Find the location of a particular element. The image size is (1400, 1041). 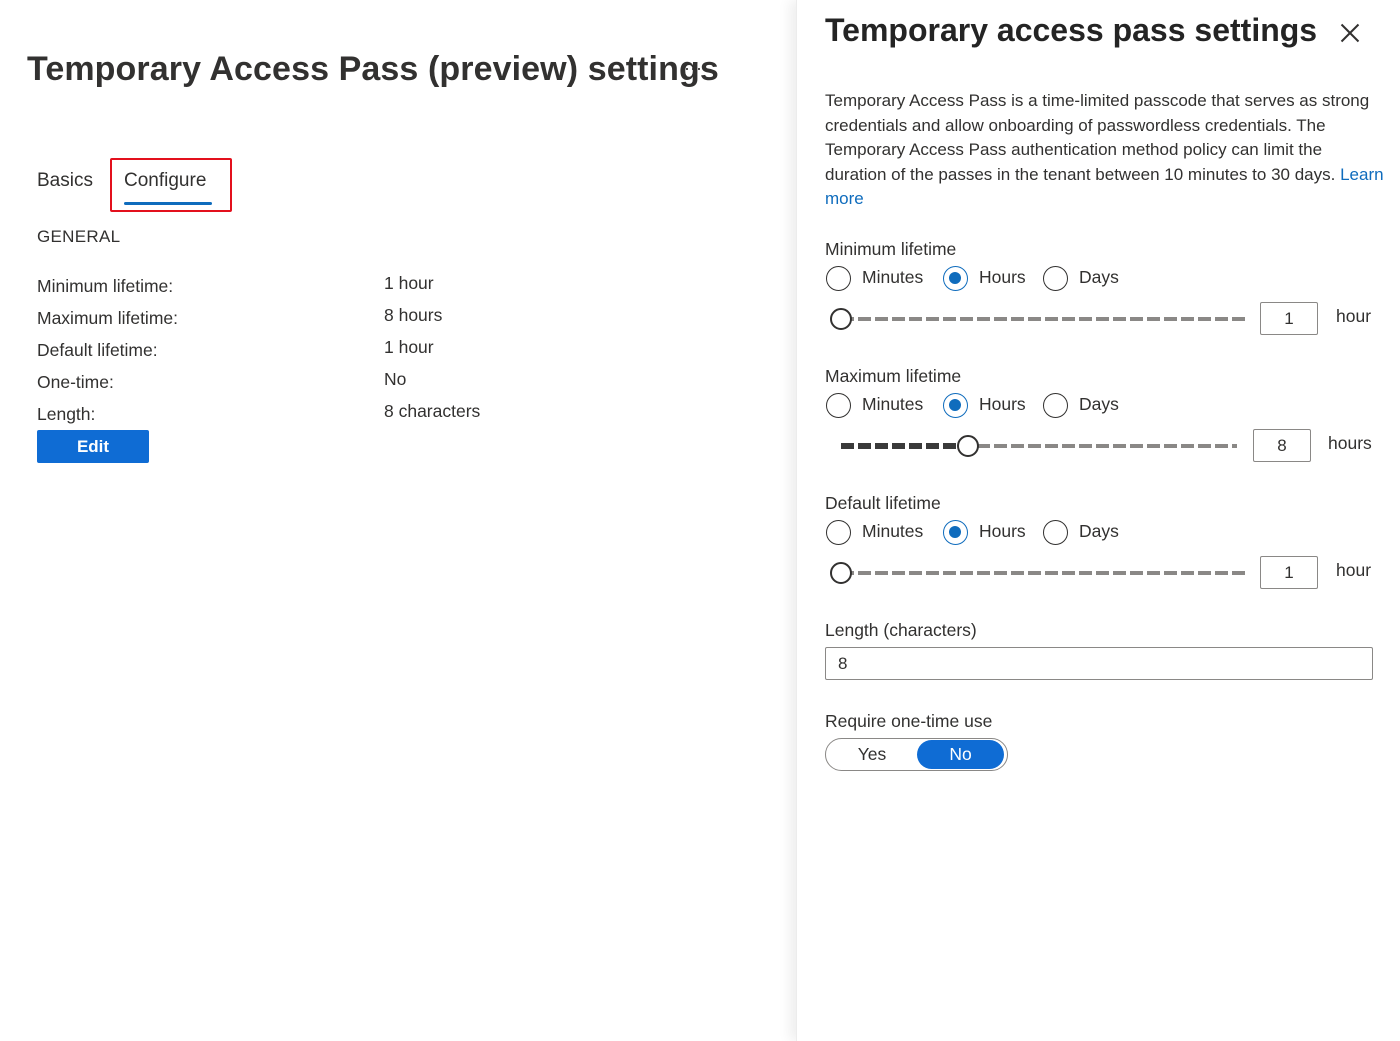

default-lifetime-value-input: 1 is located at coordinates (1289, 572).